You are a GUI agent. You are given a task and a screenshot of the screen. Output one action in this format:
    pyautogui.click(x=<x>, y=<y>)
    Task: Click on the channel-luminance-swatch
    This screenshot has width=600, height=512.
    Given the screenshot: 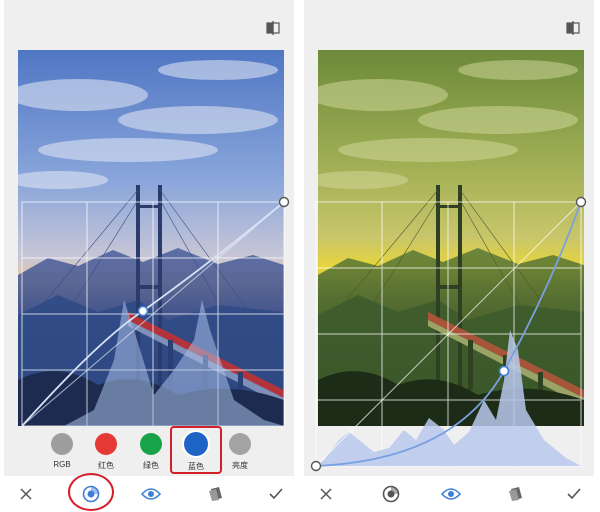 What is the action you would take?
    pyautogui.click(x=240, y=444)
    